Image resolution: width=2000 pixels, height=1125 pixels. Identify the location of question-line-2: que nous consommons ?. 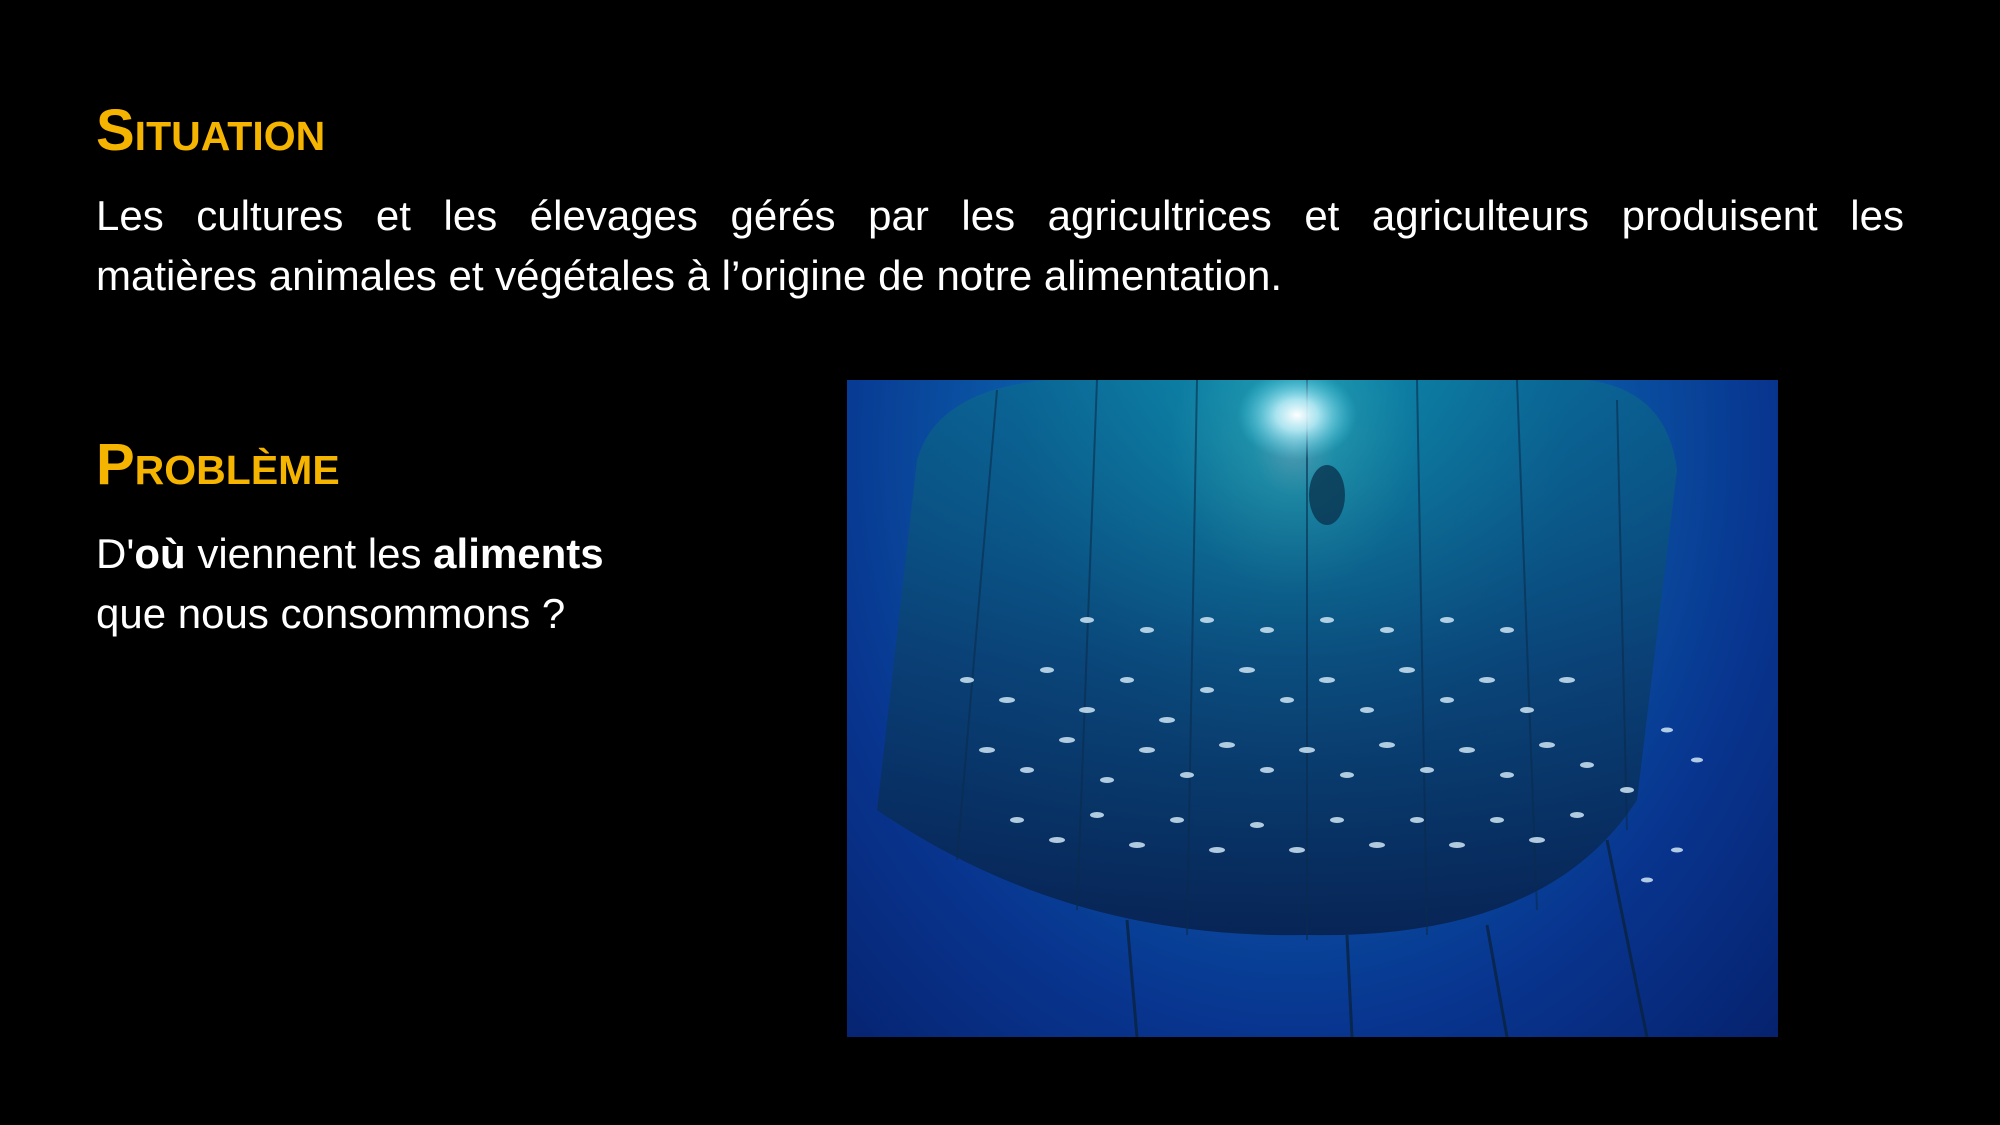
(331, 613).